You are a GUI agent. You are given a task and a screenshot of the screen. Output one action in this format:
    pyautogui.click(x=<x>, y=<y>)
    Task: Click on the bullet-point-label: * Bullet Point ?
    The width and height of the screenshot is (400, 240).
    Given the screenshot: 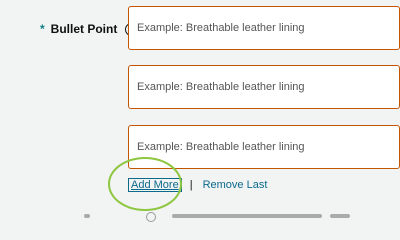 What is the action you would take?
    pyautogui.click(x=89, y=29)
    